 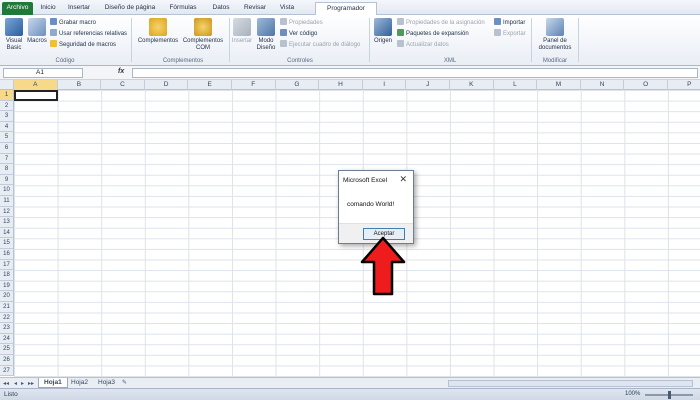 I want to click on usar-referencias-button: Usar referencias relativas, so click(x=88, y=33).